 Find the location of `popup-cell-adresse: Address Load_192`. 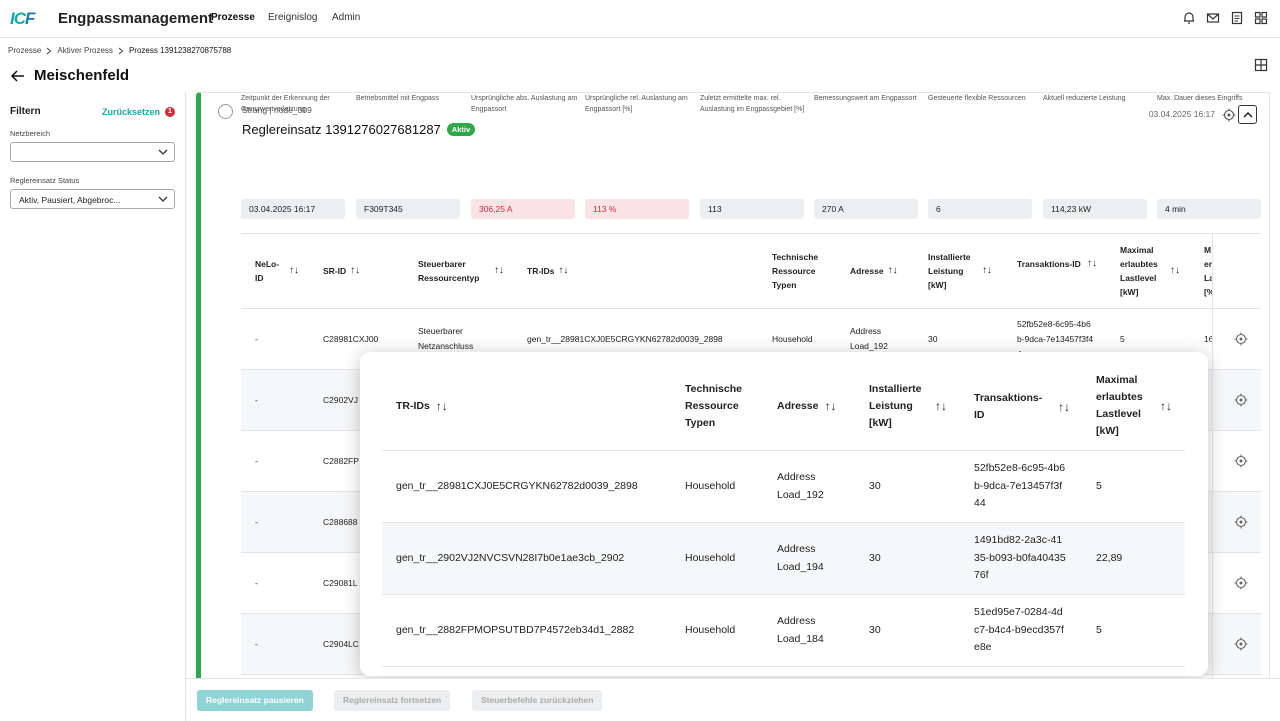

popup-cell-adresse: Address Load_192 is located at coordinates (800, 486).